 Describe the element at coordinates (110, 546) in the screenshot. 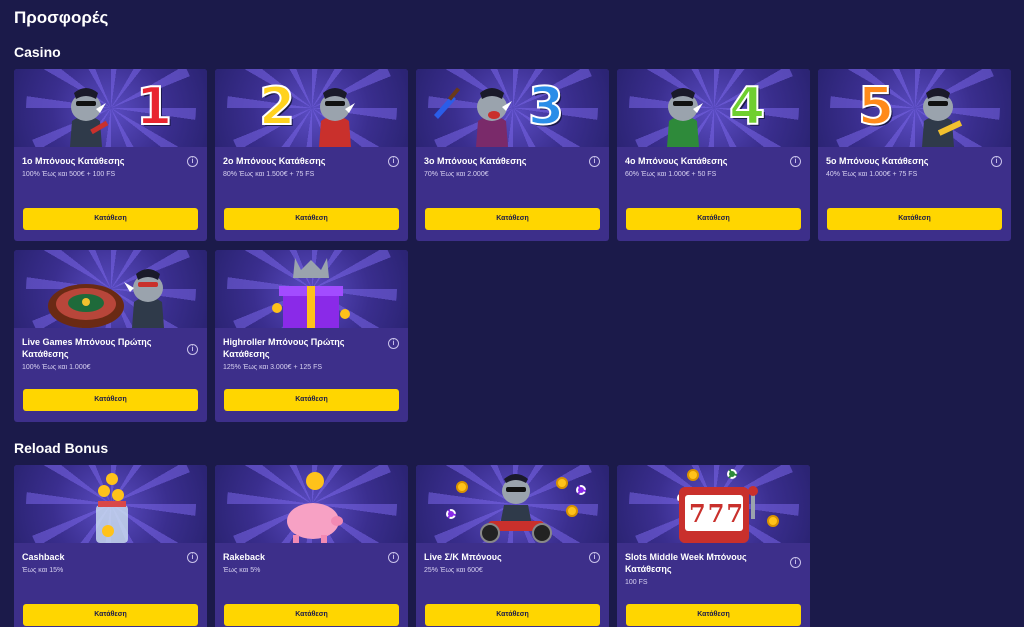

I see `promo-card-cashback: Cashback Έως και 15% i Κατάθεση` at that location.